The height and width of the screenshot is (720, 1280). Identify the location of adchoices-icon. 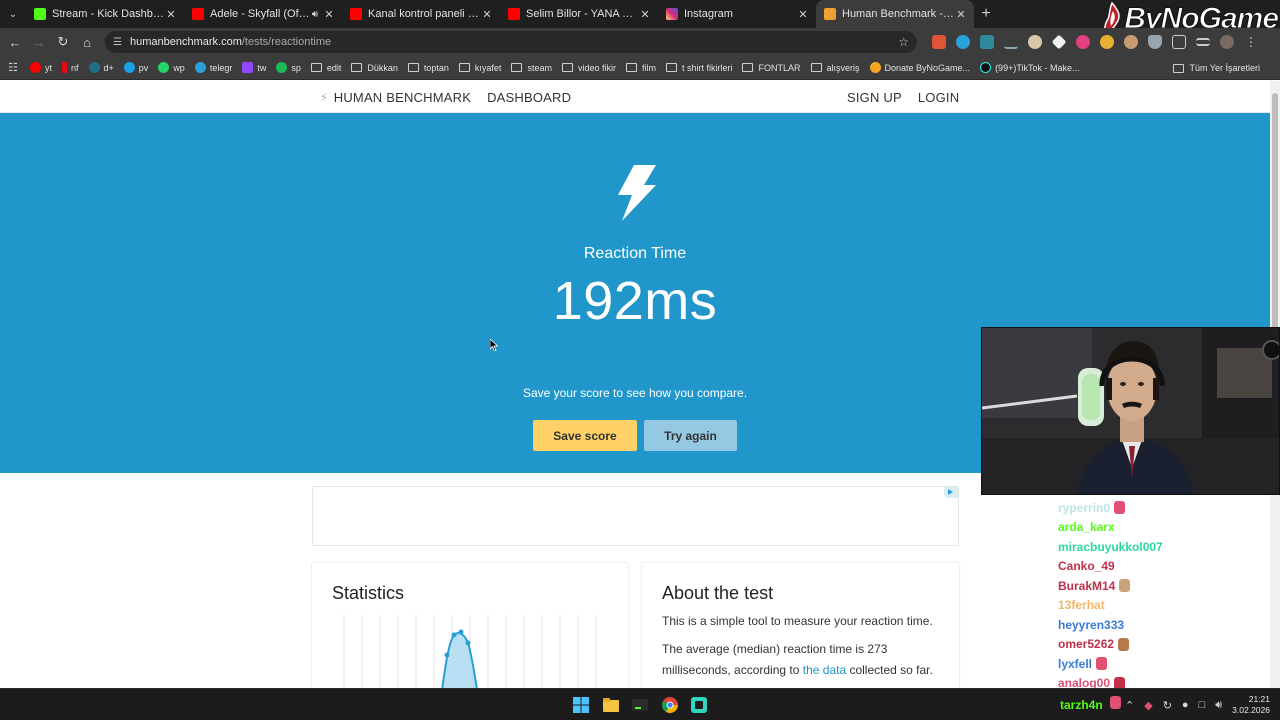
(951, 492).